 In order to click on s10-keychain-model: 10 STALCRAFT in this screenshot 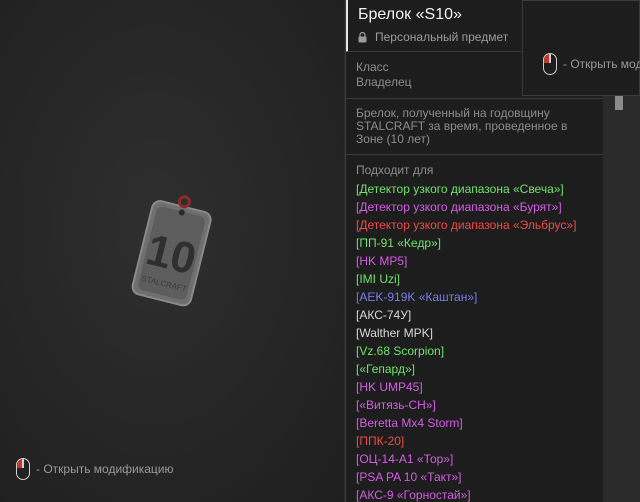, I will do `click(175, 252)`.